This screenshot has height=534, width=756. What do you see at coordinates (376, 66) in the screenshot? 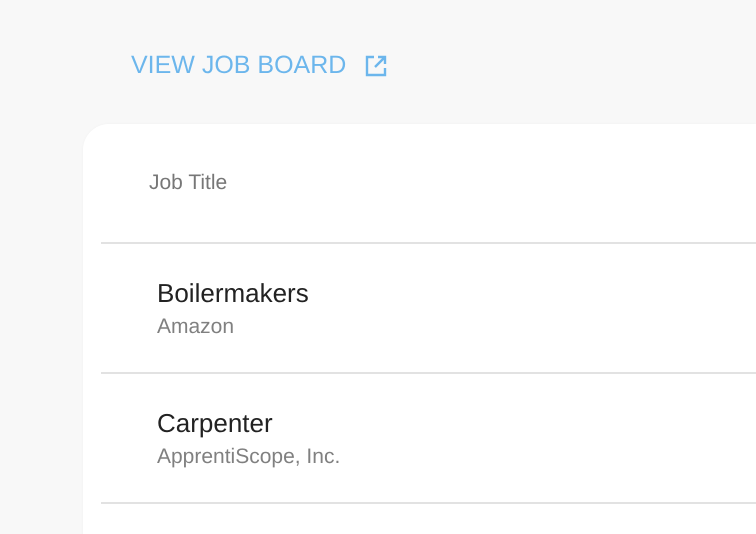
I see `external-link-icon` at bounding box center [376, 66].